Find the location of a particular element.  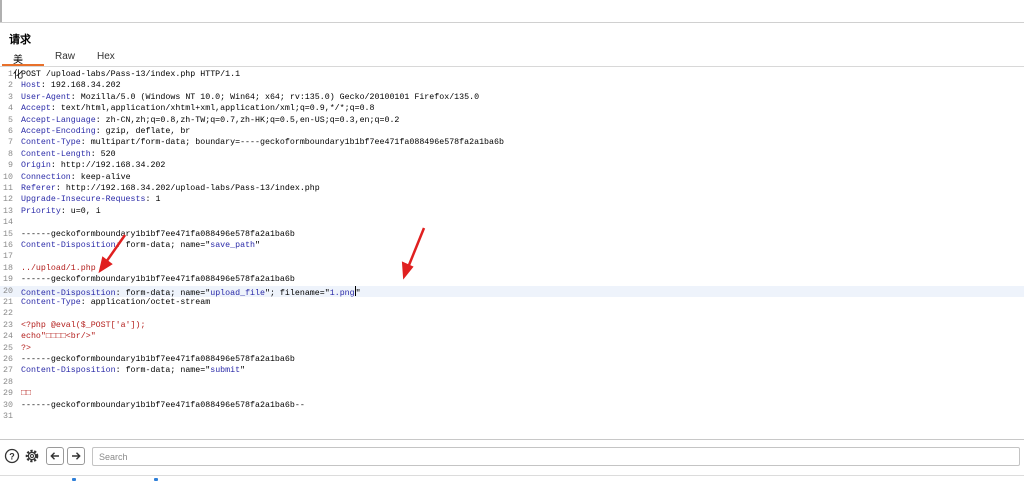

code-text: : keep-alive is located at coordinates (100, 177).